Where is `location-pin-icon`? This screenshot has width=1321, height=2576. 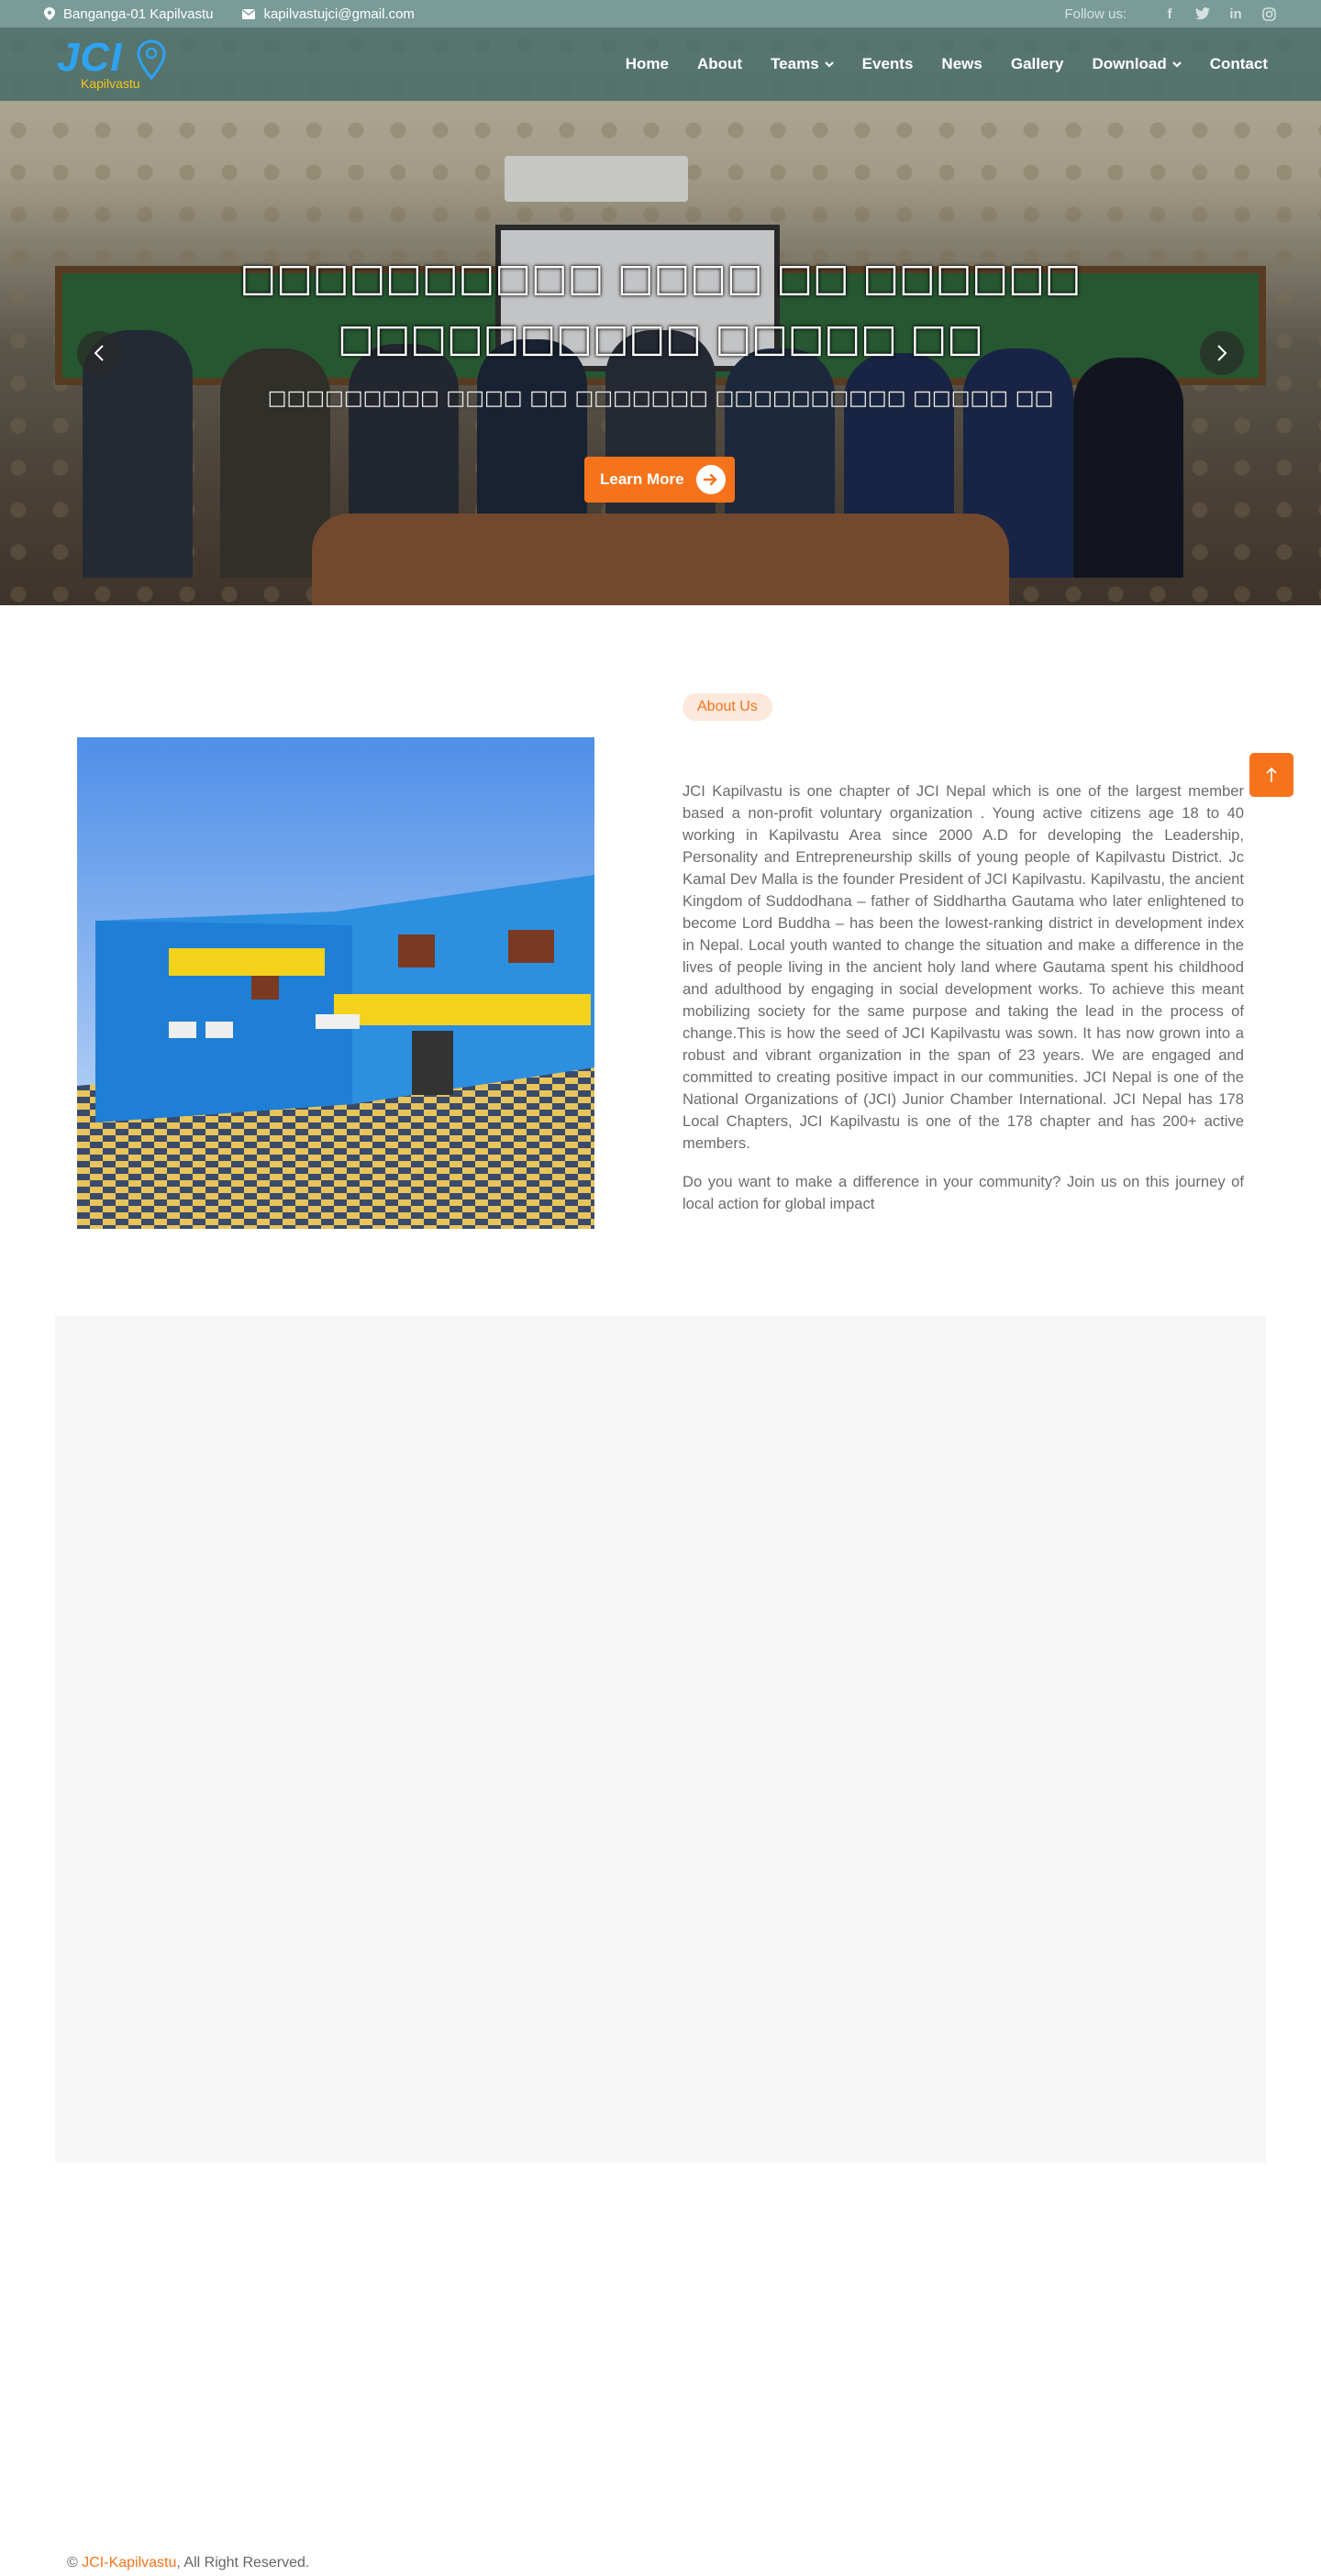
location-pin-icon is located at coordinates (49, 13).